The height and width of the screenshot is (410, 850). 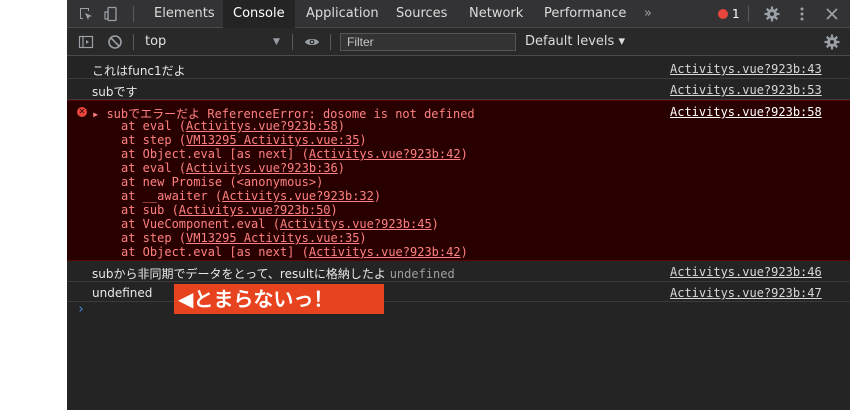 What do you see at coordinates (298, 196) in the screenshot?
I see `stack-frame-link: Activitys.vue?923b:32` at bounding box center [298, 196].